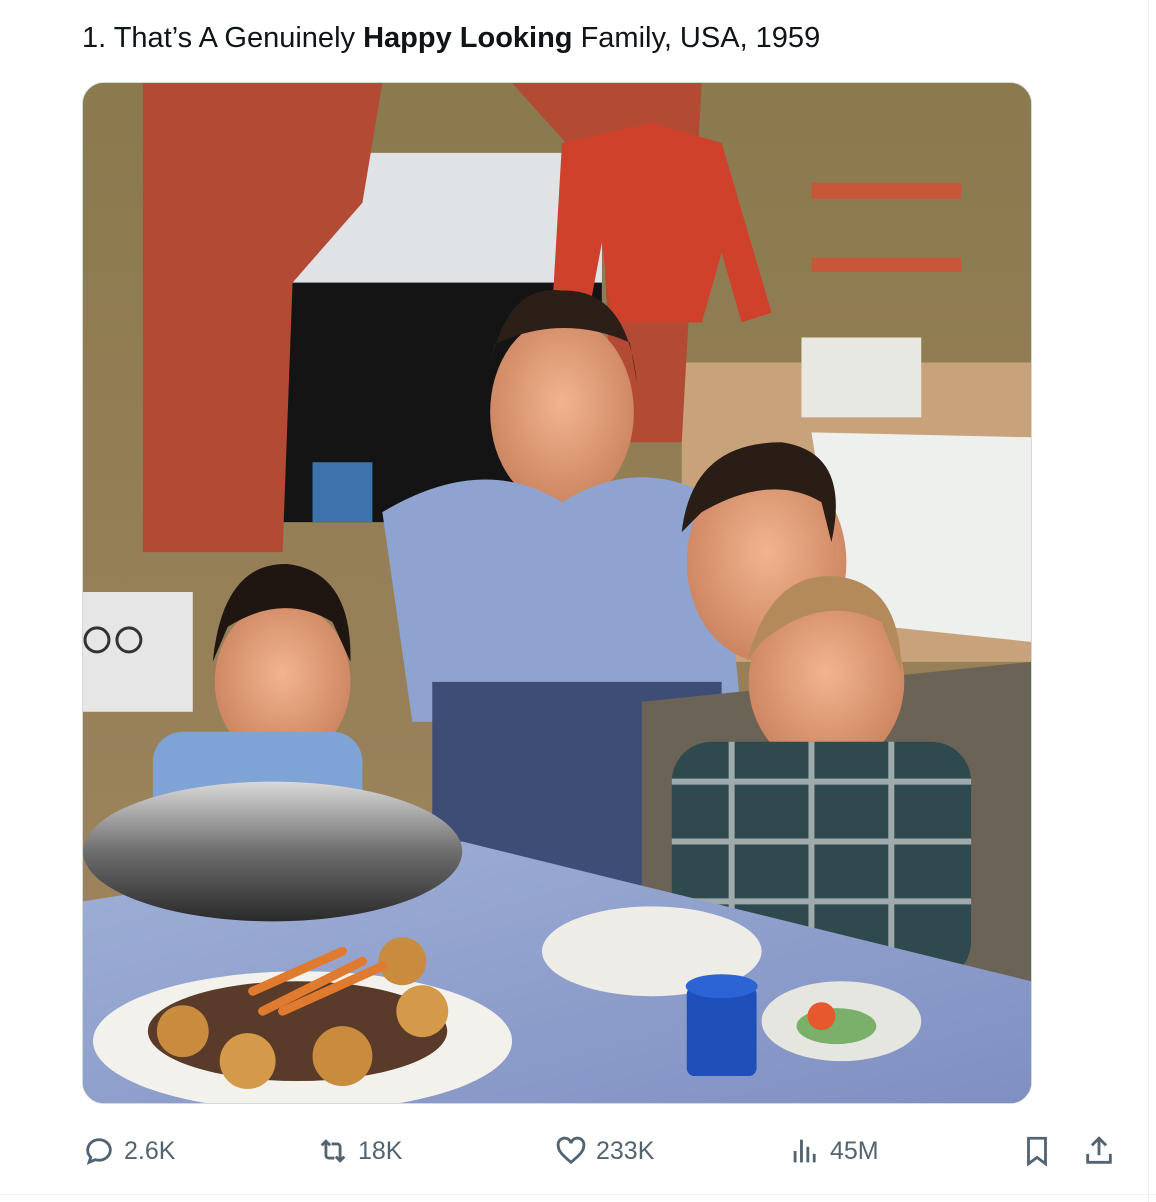 This screenshot has height=1202, width=1156. What do you see at coordinates (804, 1151) in the screenshot?
I see `views-icon` at bounding box center [804, 1151].